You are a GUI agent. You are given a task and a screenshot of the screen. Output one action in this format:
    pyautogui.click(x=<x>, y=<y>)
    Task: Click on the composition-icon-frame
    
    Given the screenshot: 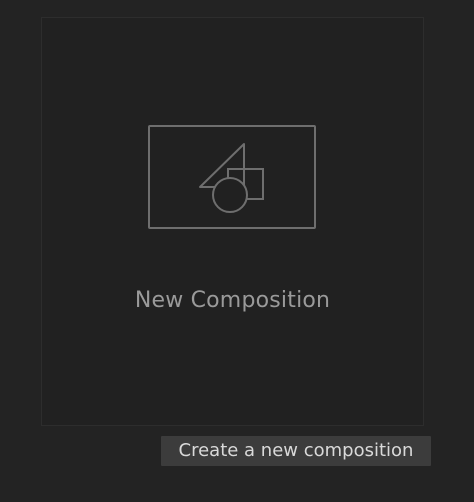 What is the action you would take?
    pyautogui.click(x=232, y=177)
    